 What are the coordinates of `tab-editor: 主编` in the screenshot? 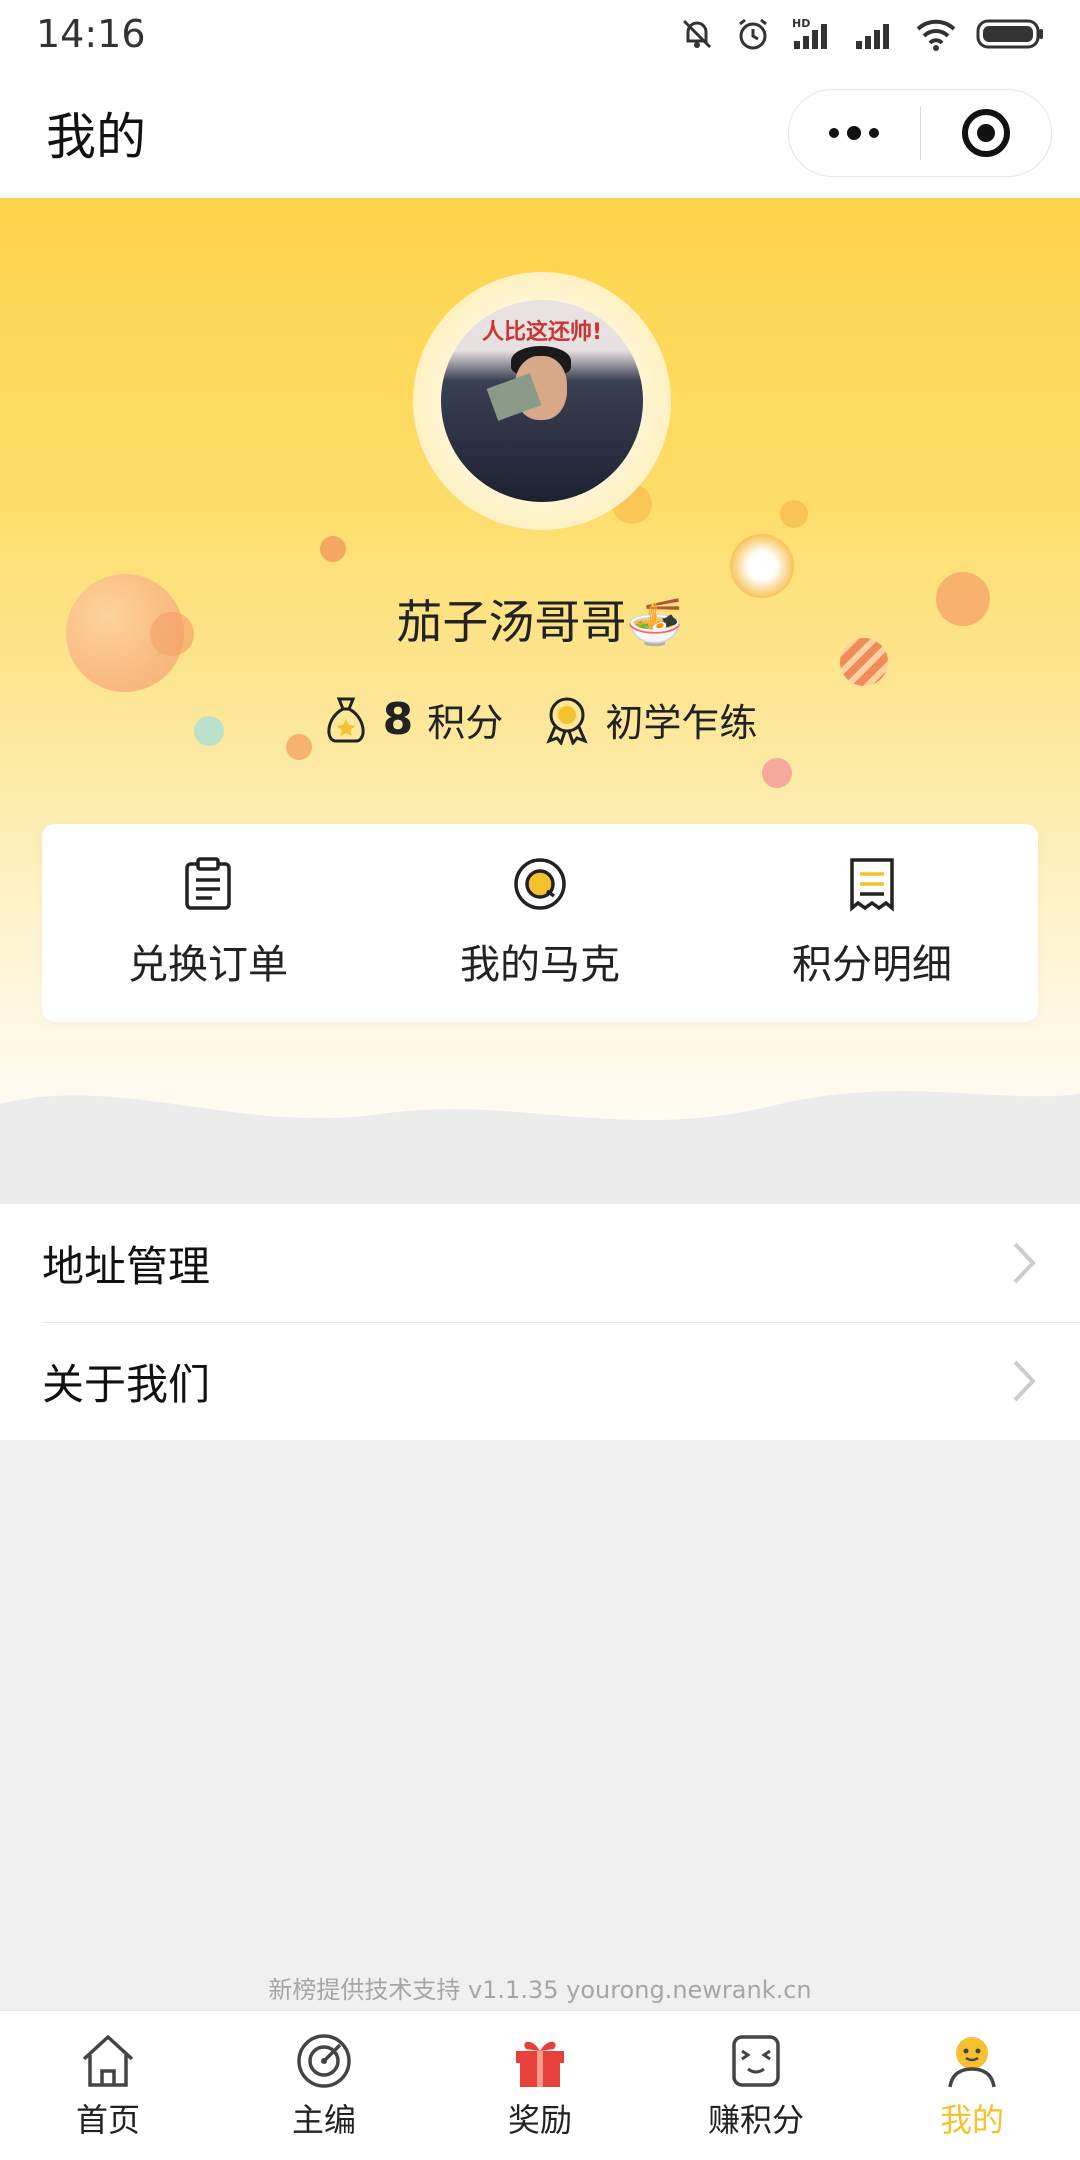 It's located at (324, 2085).